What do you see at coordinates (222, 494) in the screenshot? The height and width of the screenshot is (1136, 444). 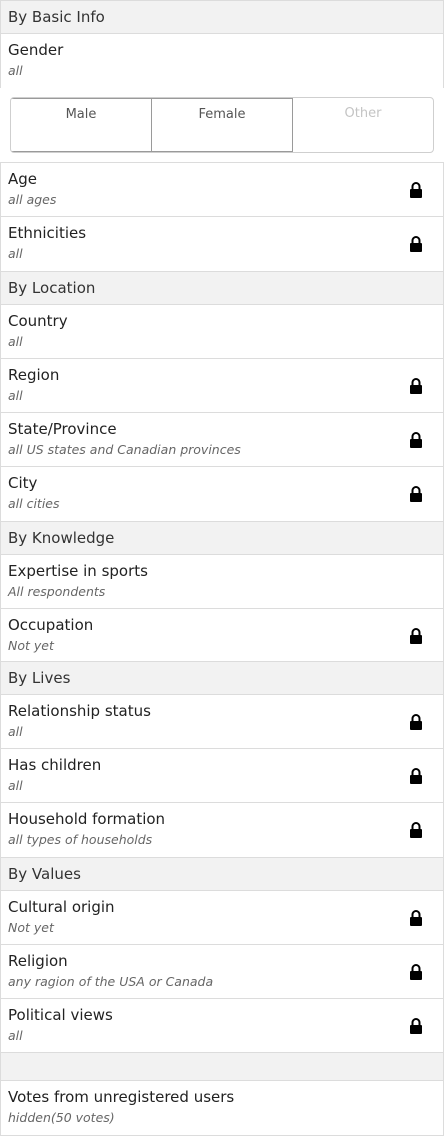 I see `filter-row-city: City all cities` at bounding box center [222, 494].